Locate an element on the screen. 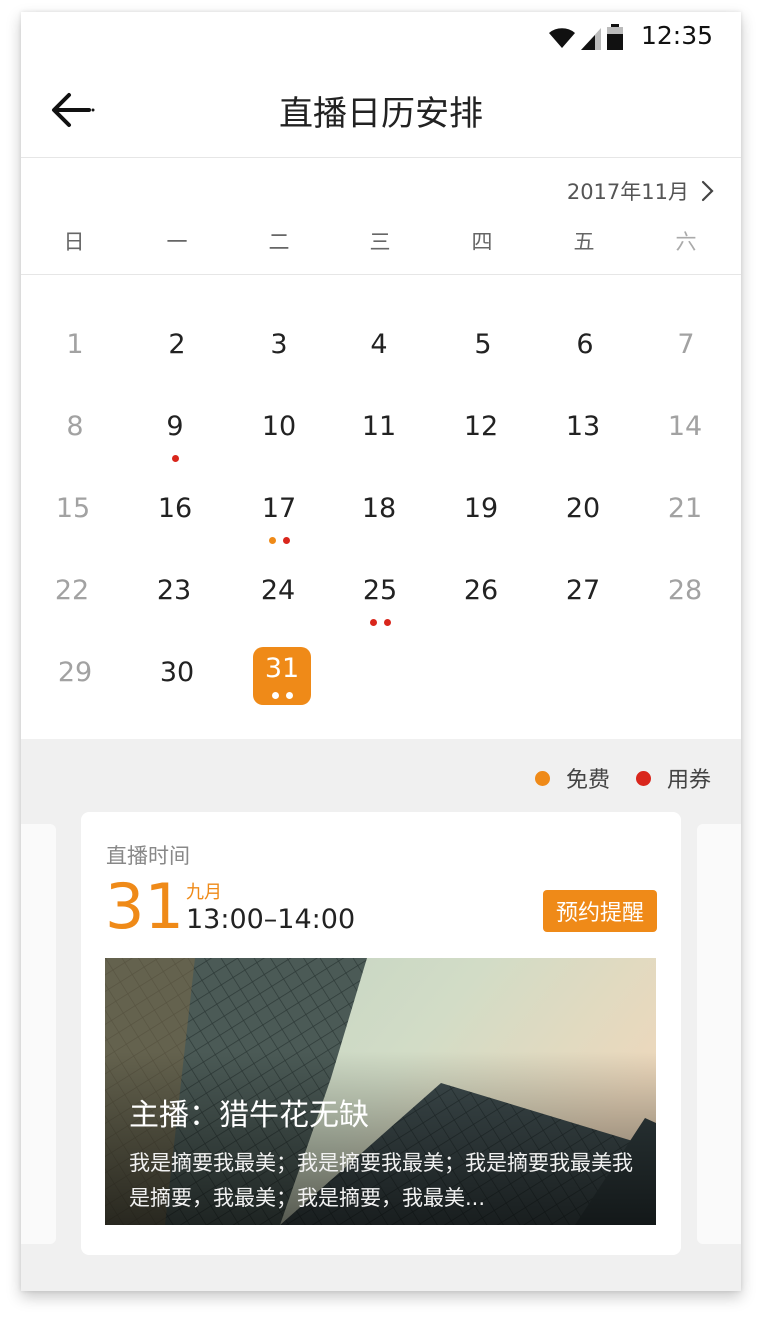  calendar-day-14: 14 is located at coordinates (685, 436).